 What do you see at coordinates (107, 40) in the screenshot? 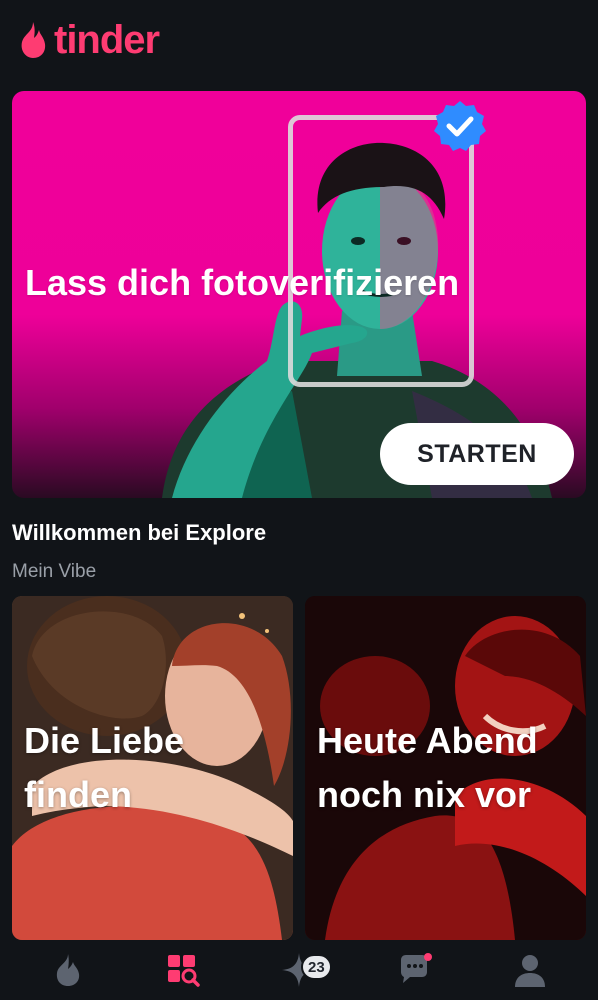
I see `logo-wordmark: tinder` at bounding box center [107, 40].